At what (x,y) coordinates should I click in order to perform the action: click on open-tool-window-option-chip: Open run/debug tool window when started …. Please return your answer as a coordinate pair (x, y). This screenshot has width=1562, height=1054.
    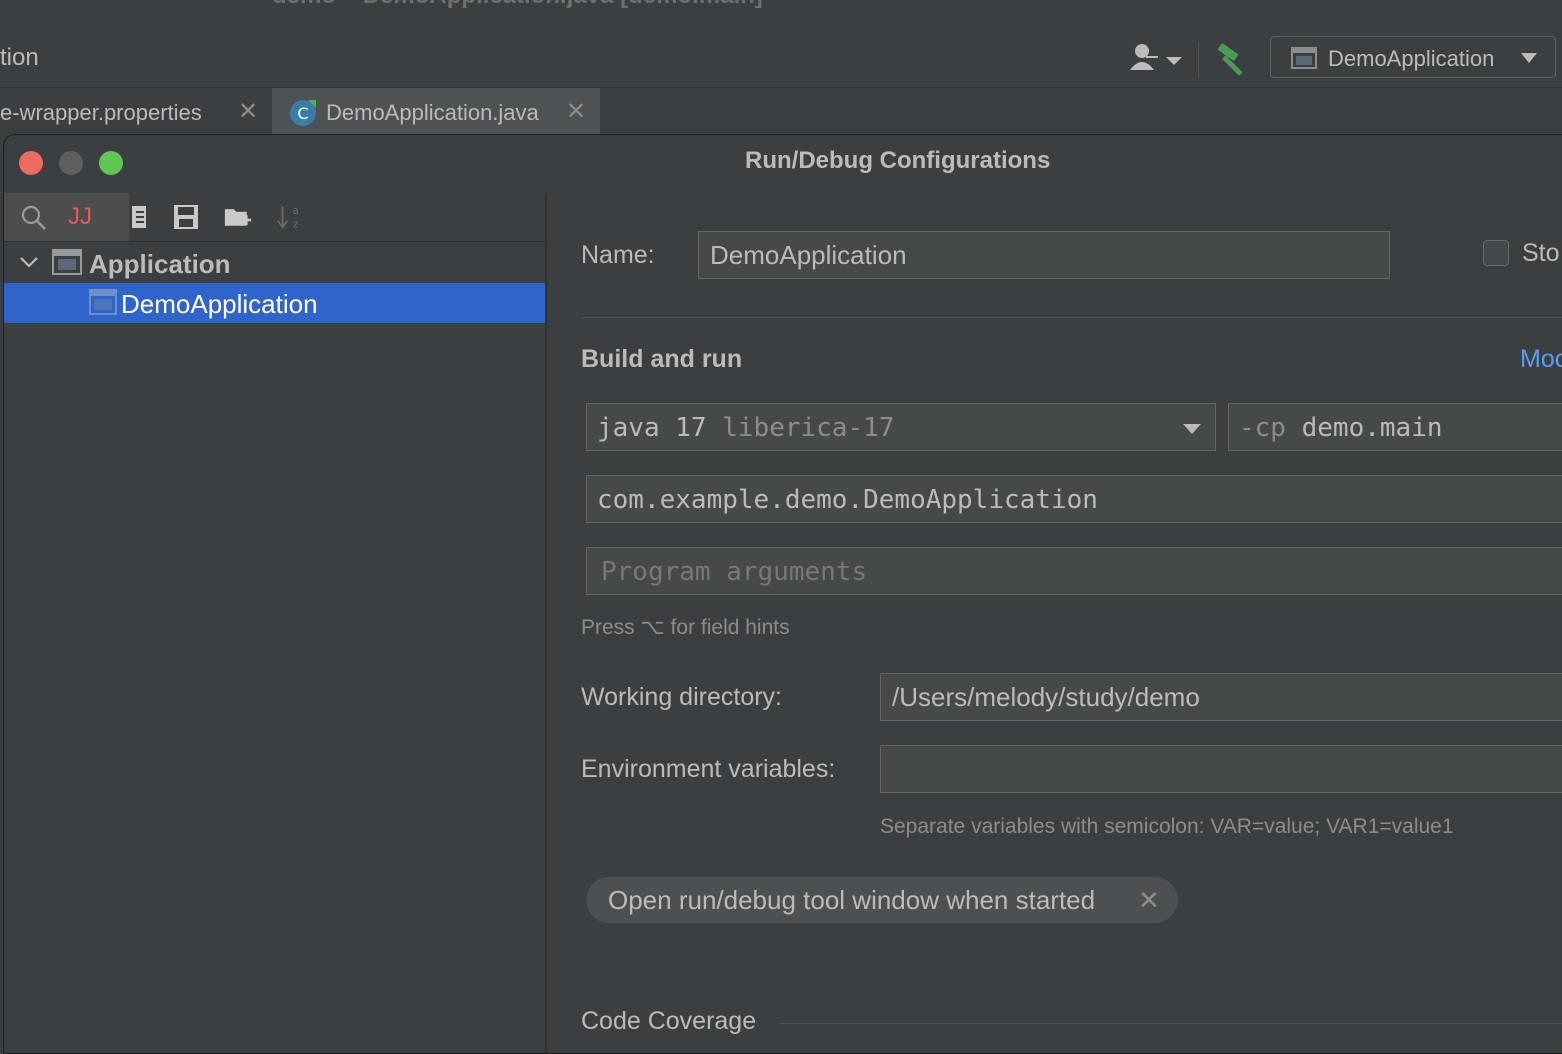
    Looking at the image, I should click on (882, 900).